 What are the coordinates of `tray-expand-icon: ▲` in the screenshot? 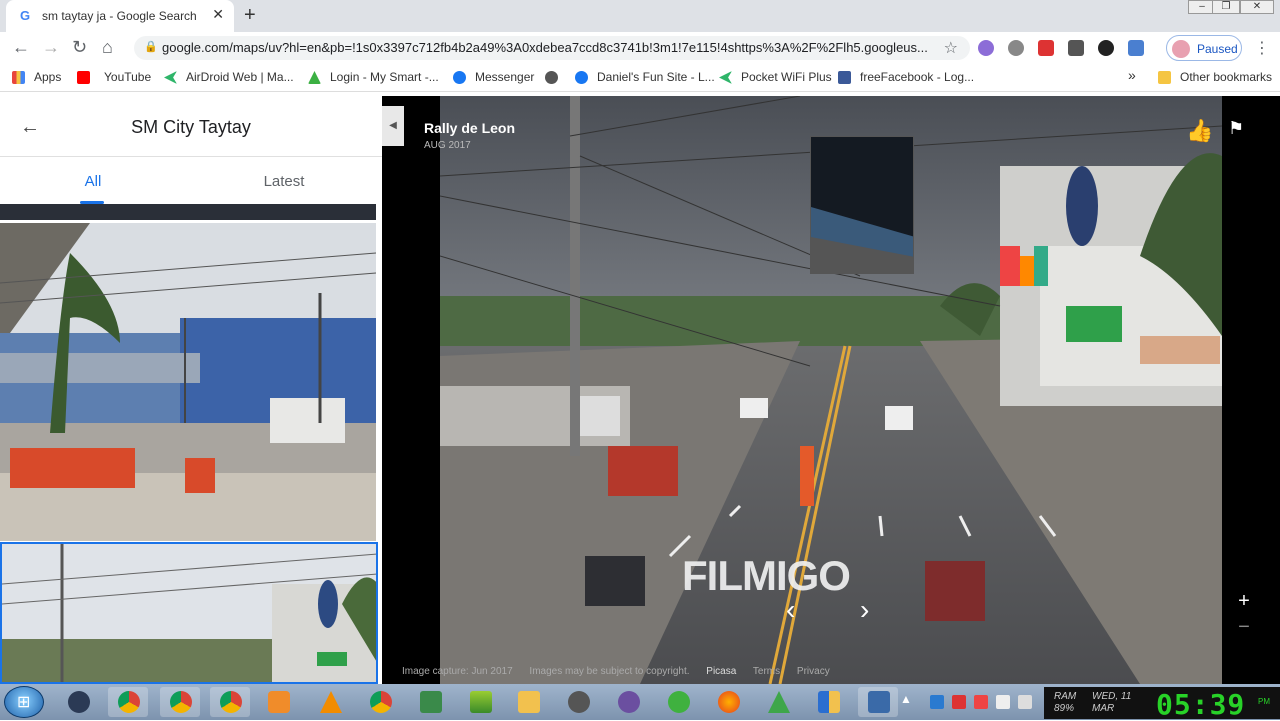 It's located at (906, 699).